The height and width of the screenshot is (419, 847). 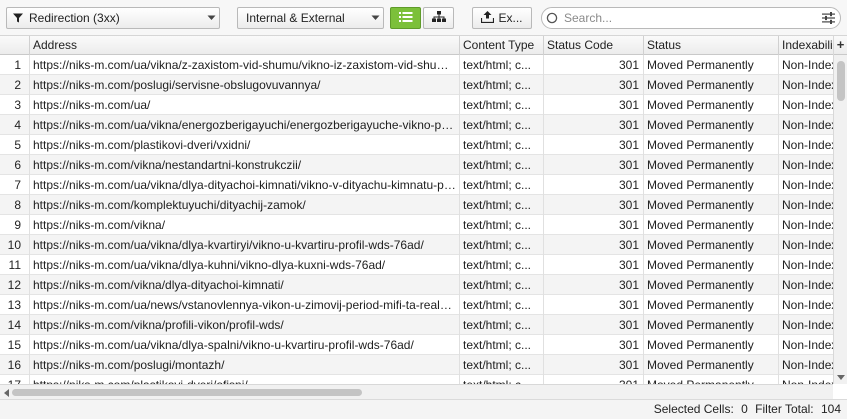 I want to click on row-number-cell: 12, so click(x=15, y=285).